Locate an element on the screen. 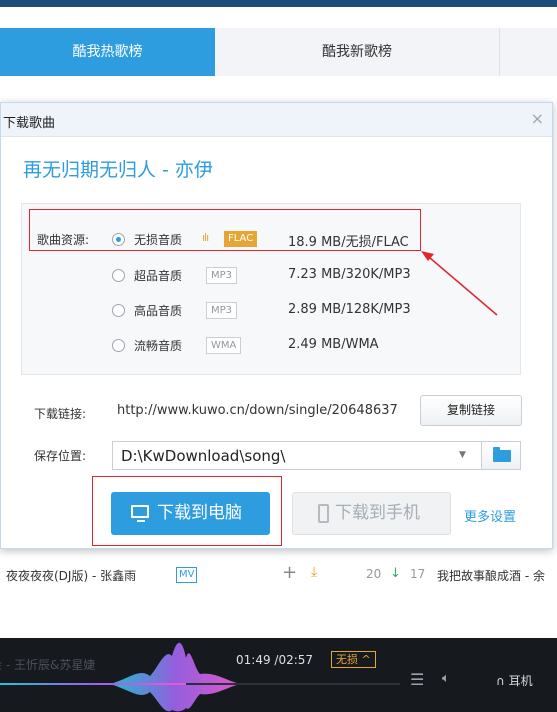 The image size is (557, 712). earphone-label: 耳机 is located at coordinates (520, 681).